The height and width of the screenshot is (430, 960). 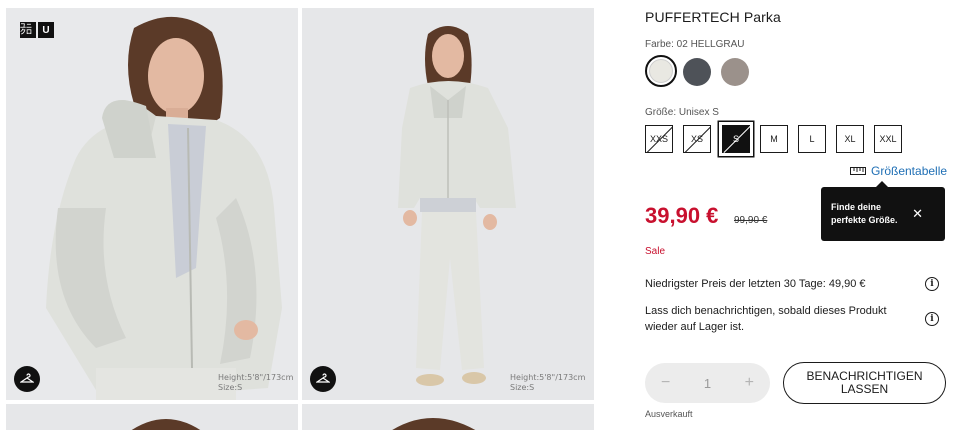 I want to click on color-label: Farbe: 02 HELLGRAU, so click(x=695, y=44).